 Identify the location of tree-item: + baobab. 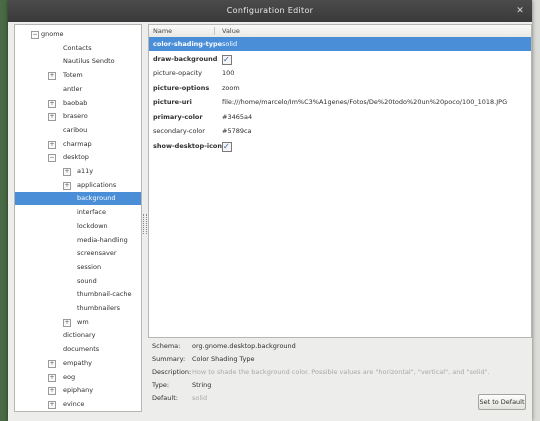
(78, 103).